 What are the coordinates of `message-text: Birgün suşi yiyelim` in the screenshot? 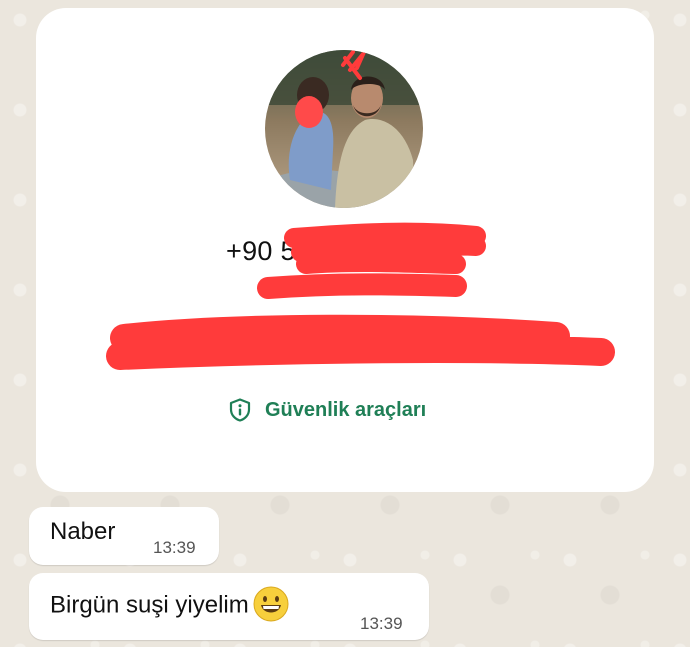 It's located at (149, 605).